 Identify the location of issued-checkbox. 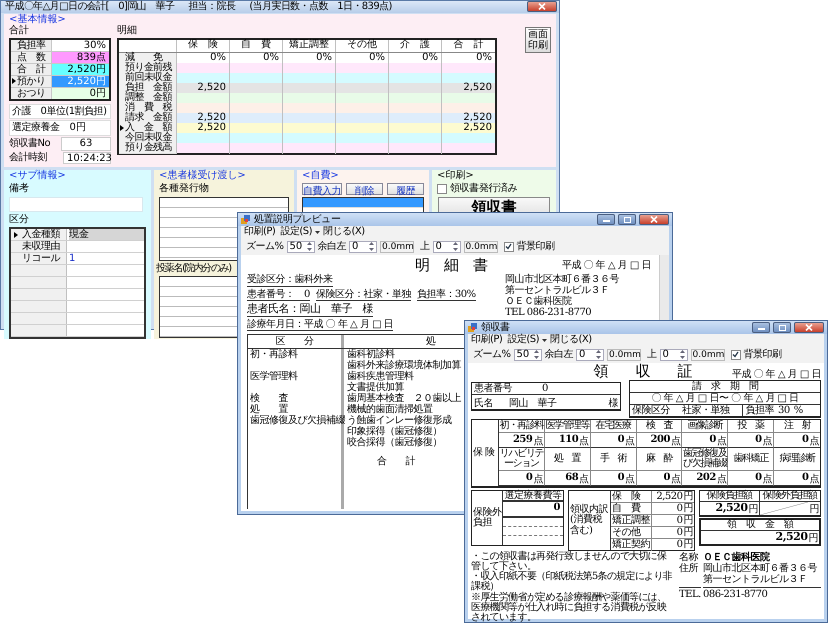
(442, 189).